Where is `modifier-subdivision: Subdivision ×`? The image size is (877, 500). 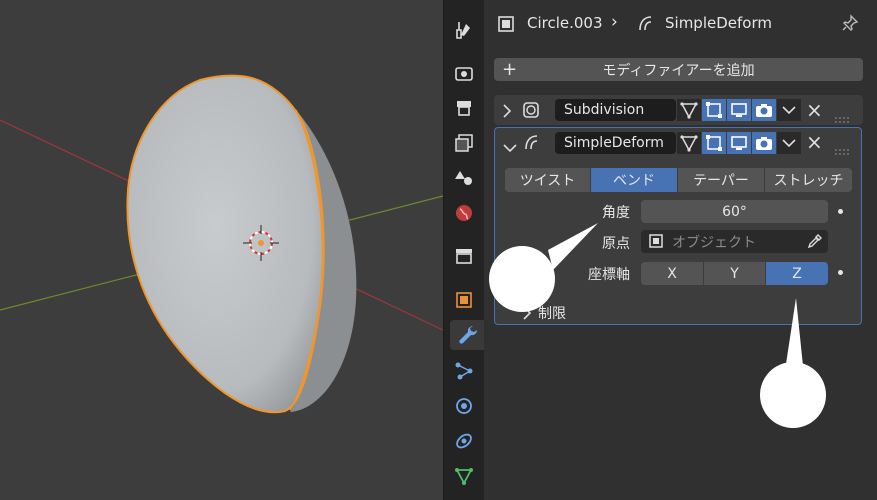
modifier-subdivision: Subdivision × is located at coordinates (678, 110).